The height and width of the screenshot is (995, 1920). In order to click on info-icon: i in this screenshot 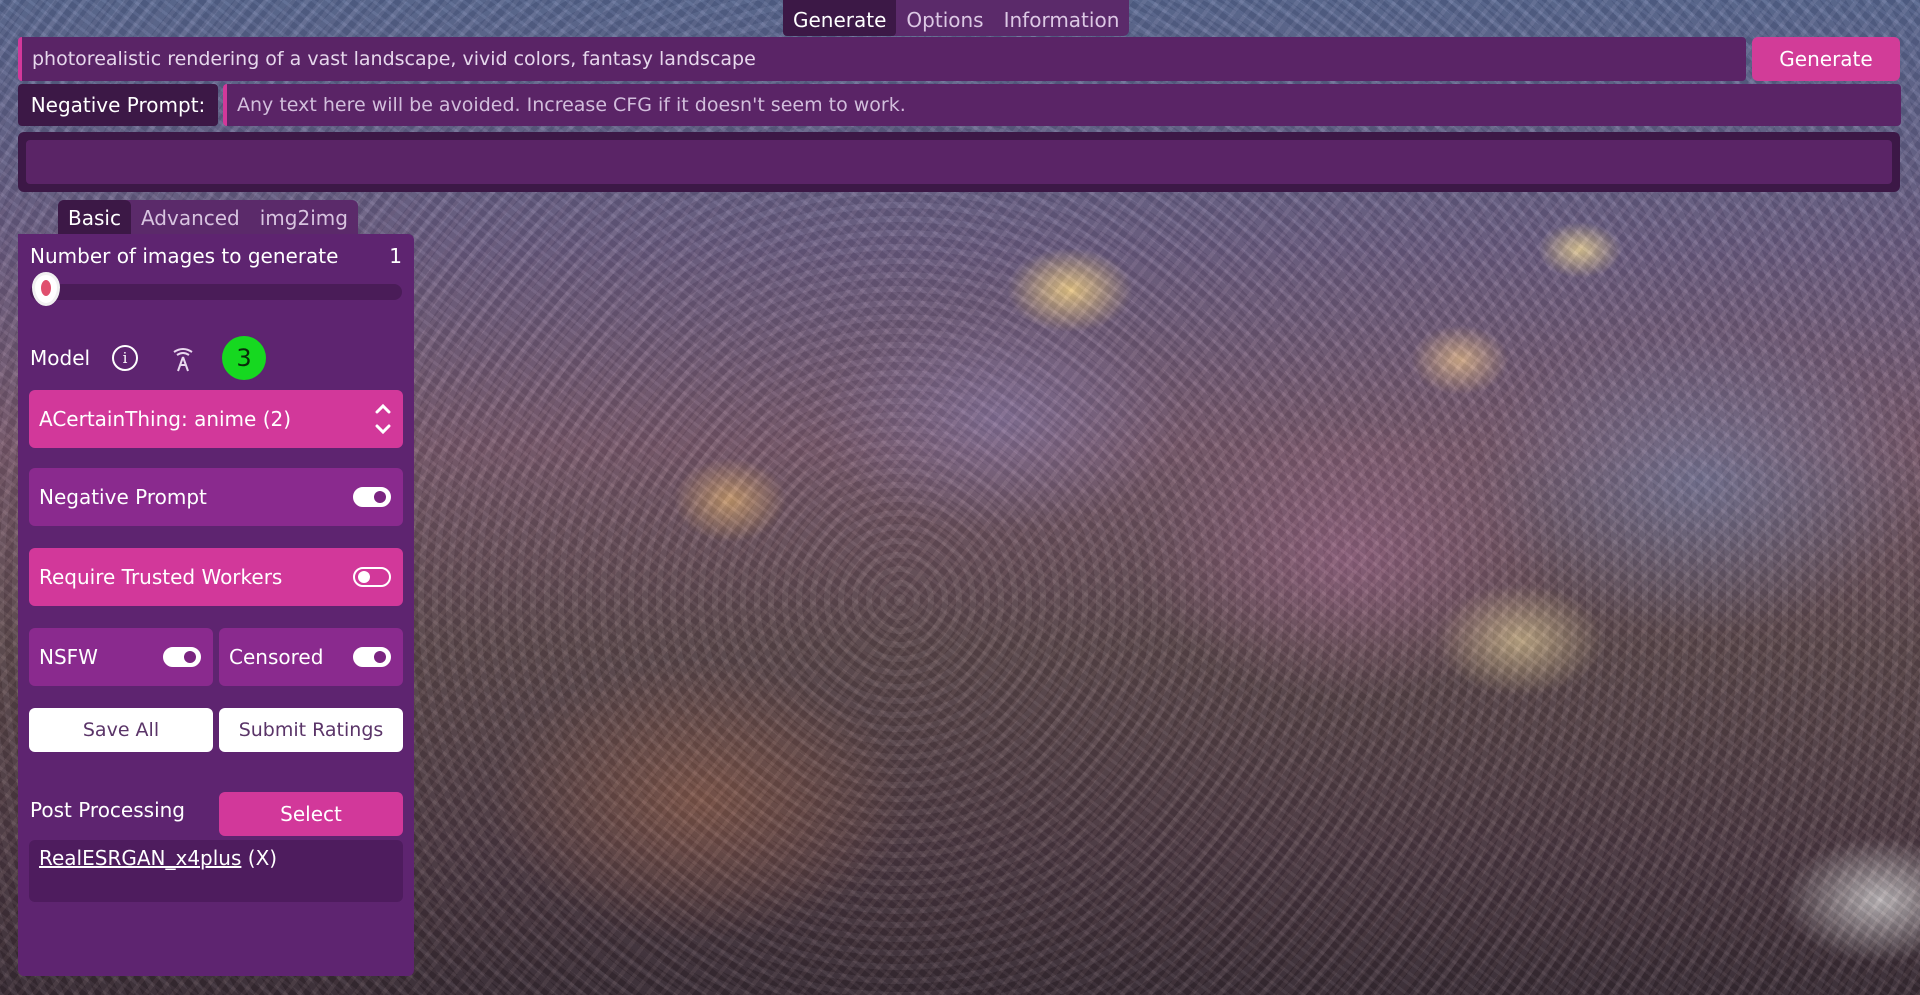, I will do `click(125, 358)`.